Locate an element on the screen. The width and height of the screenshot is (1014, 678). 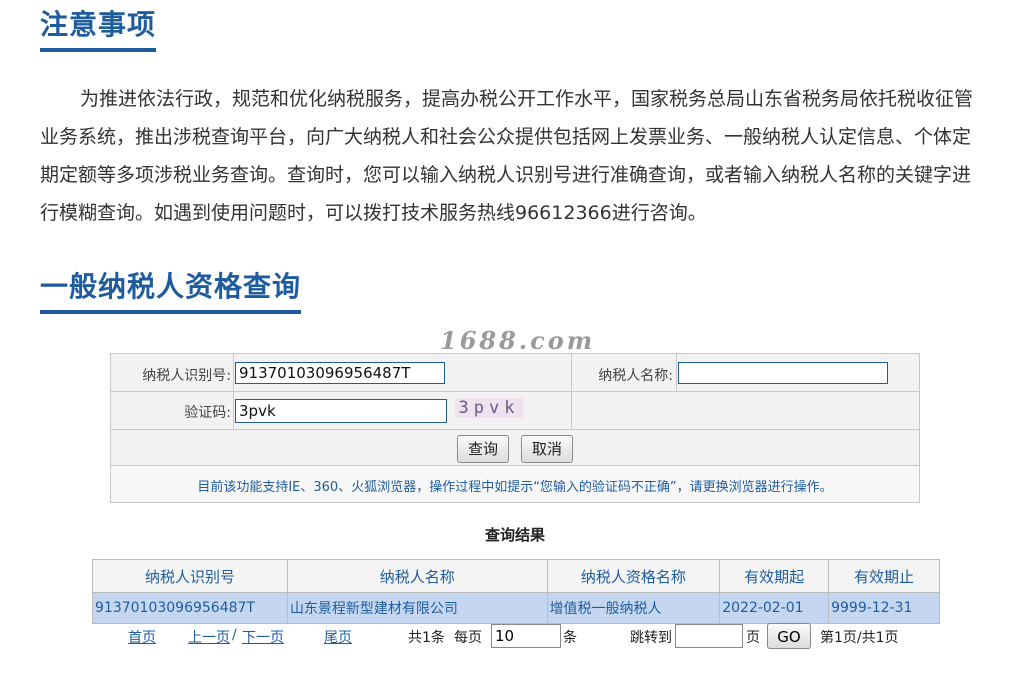
page-status: 第1页/共1页 is located at coordinates (859, 638).